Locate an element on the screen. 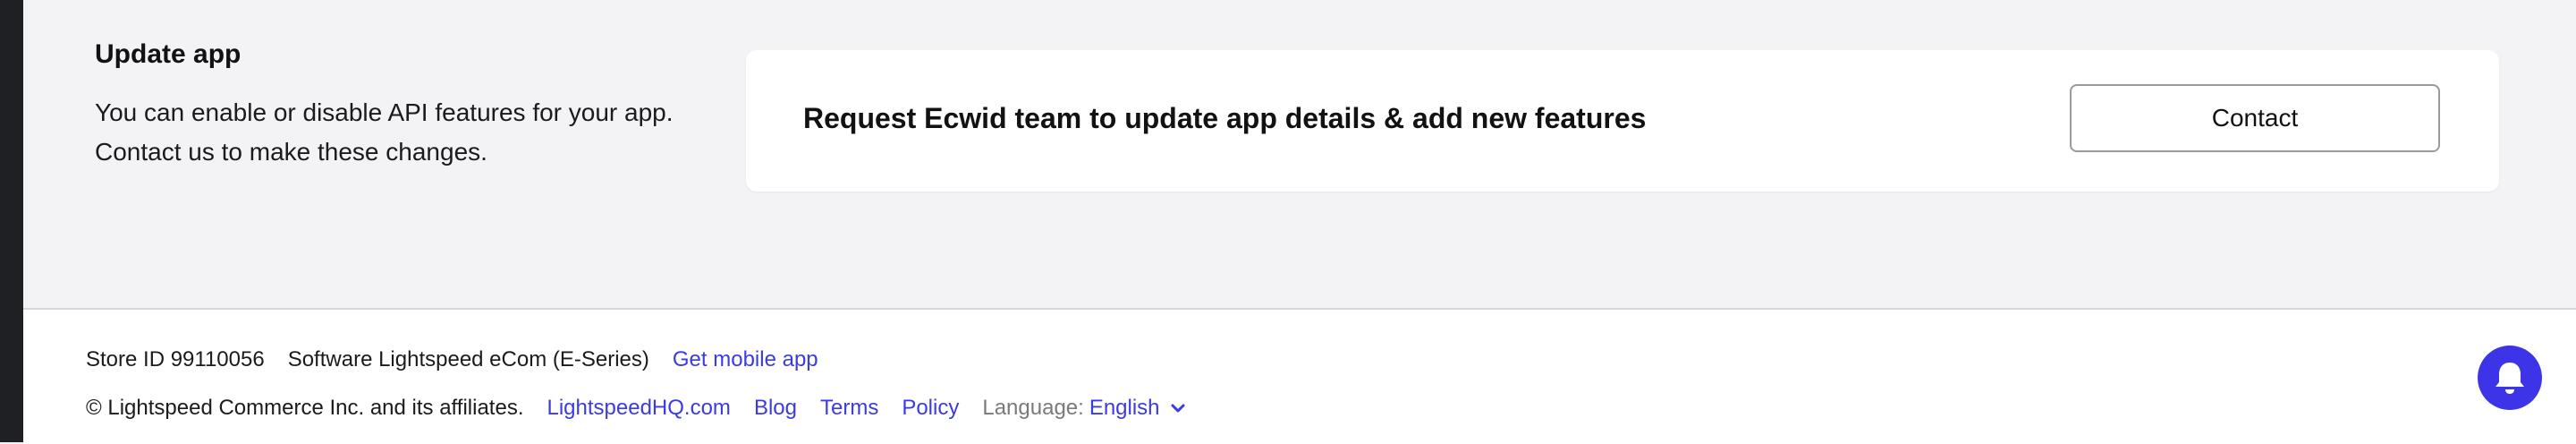  policy-link: Policy is located at coordinates (930, 408).